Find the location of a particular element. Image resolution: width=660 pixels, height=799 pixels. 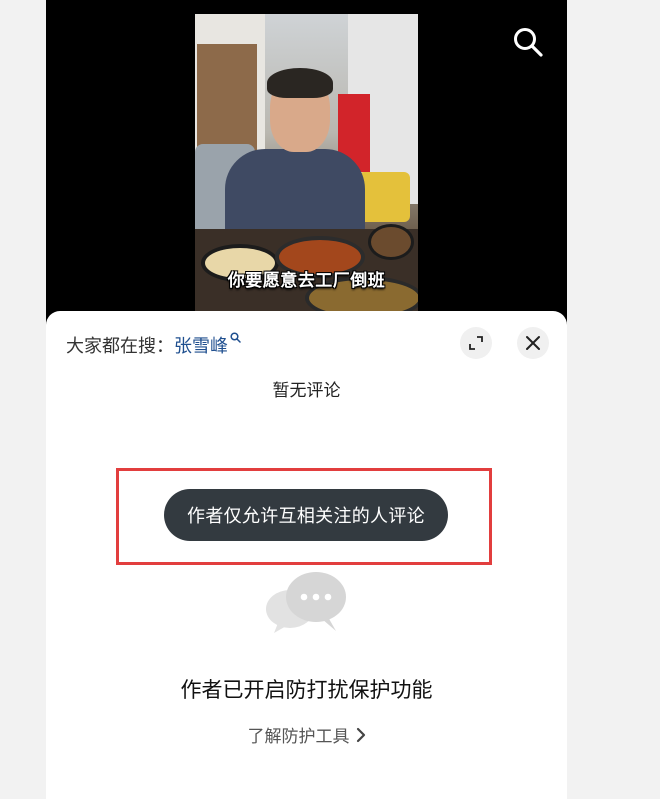

search-icon is located at coordinates (528, 42).